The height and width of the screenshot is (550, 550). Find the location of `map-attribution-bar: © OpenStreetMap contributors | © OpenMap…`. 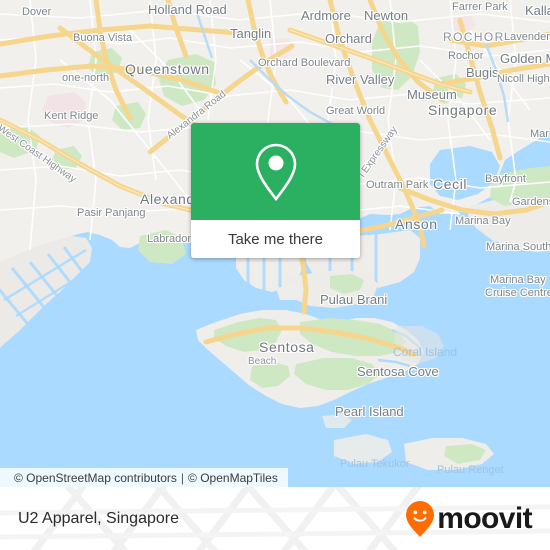

map-attribution-bar: © OpenStreetMap contributors | © OpenMap… is located at coordinates (144, 477).